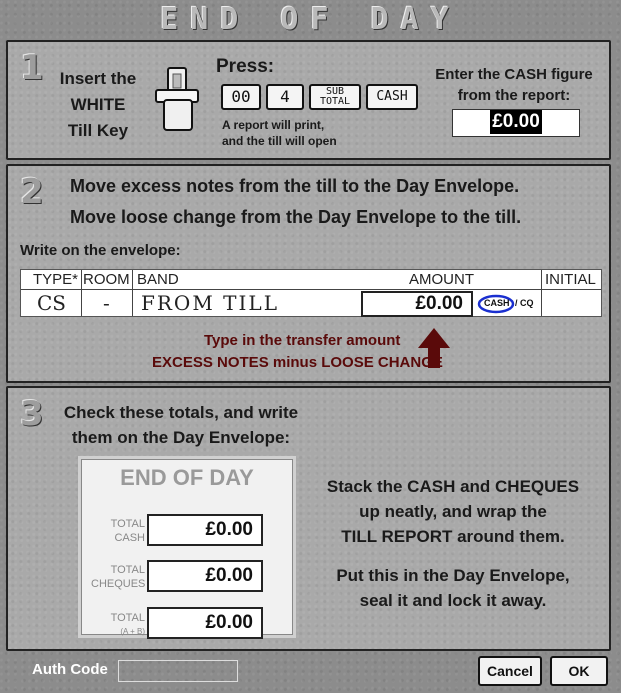  I want to click on hint-line1: Type in the transfer amount, so click(302, 340).